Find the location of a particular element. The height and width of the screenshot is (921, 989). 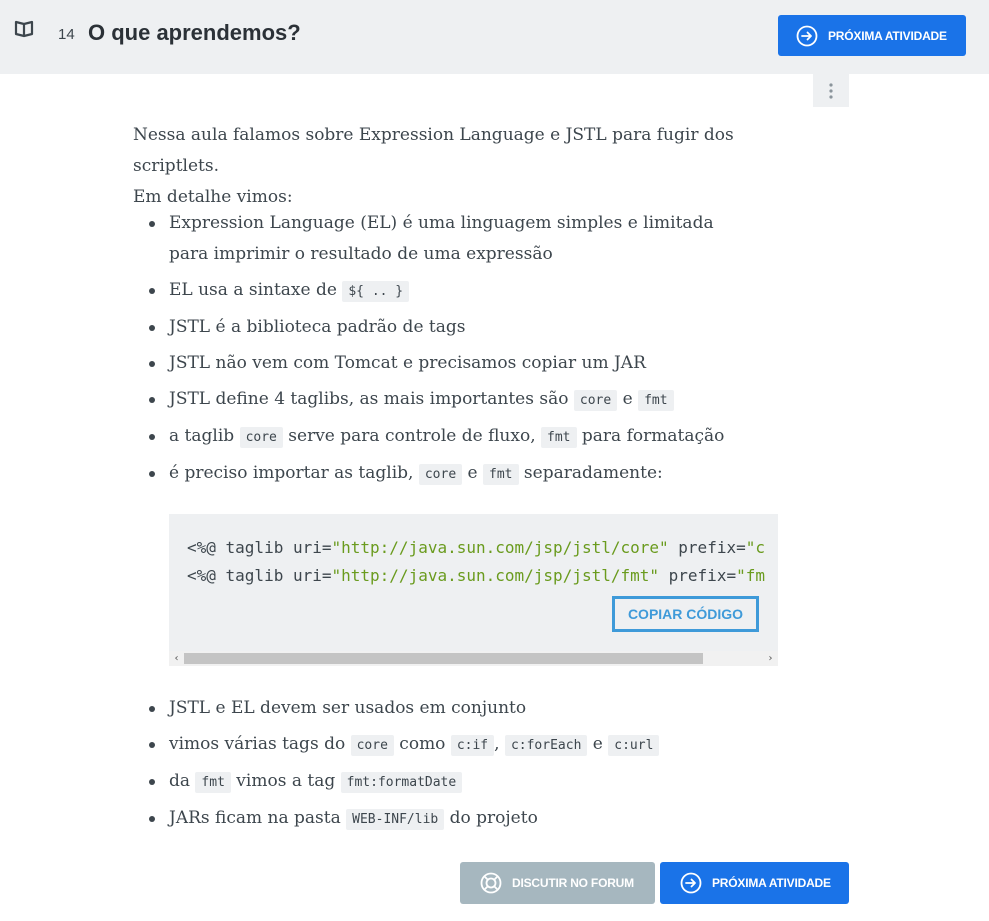

list-item-text: separadamente: is located at coordinates (590, 473).